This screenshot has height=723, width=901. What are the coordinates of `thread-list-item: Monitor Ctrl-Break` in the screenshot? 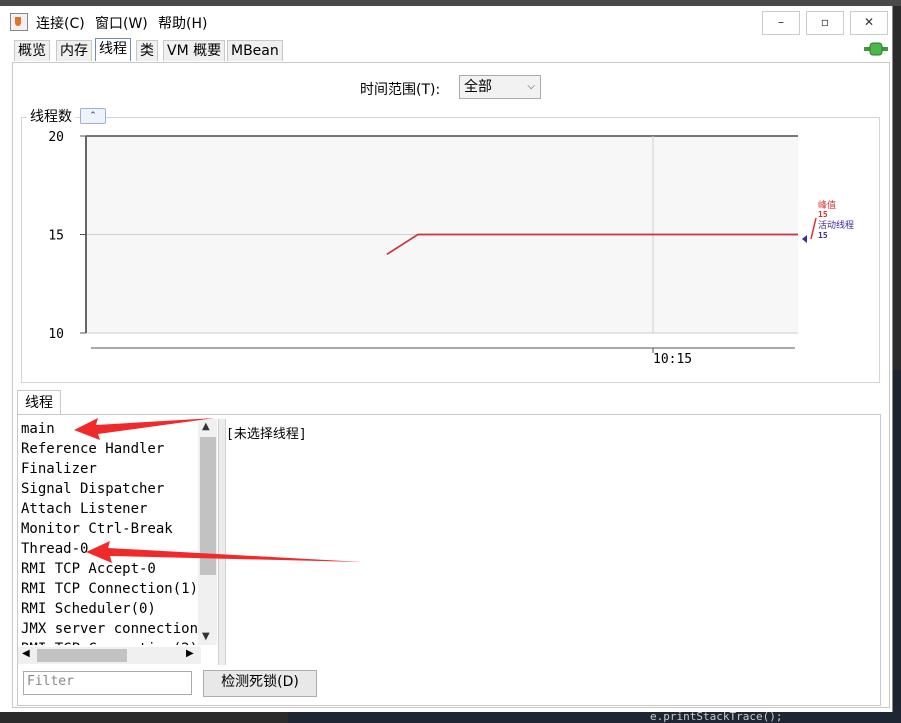 It's located at (118, 529).